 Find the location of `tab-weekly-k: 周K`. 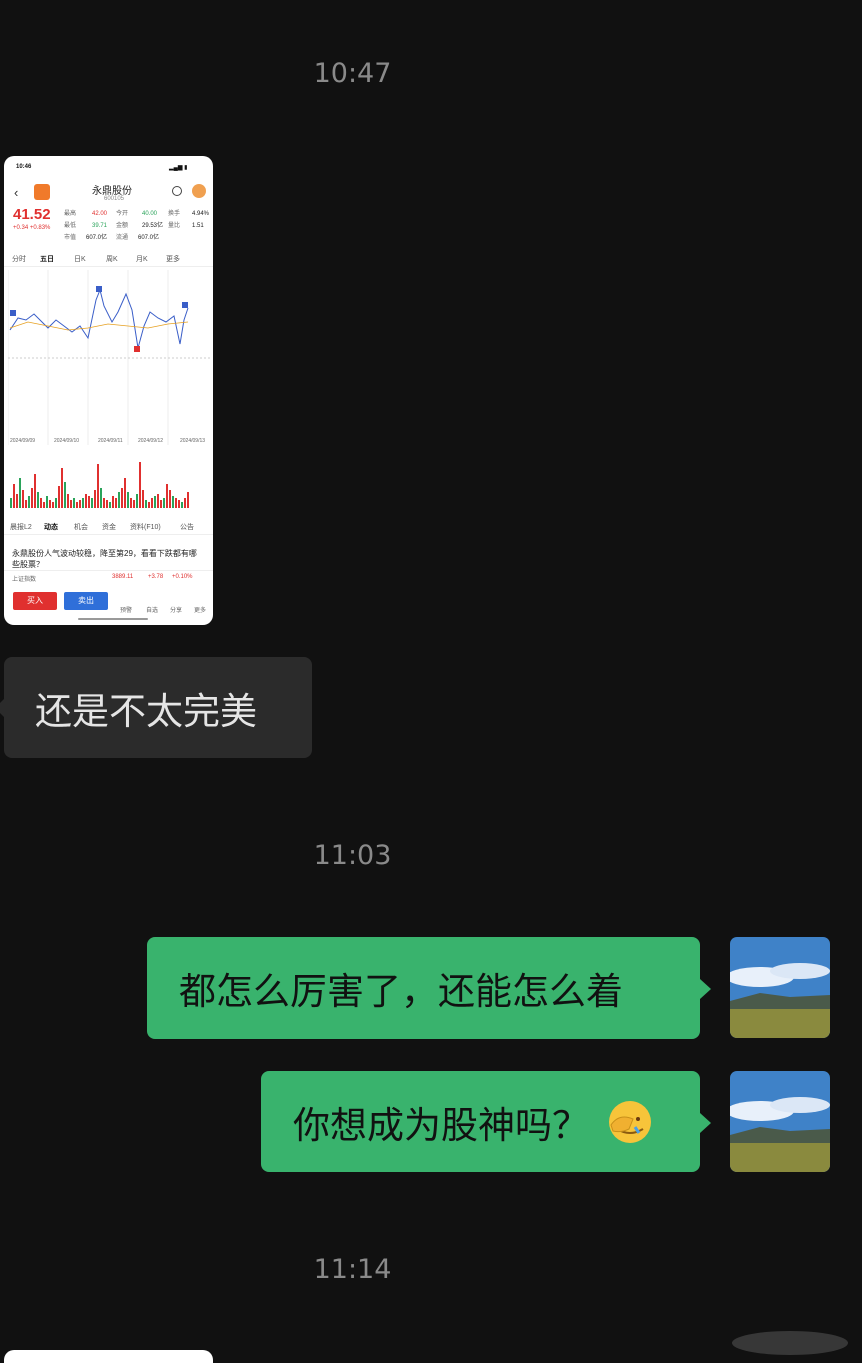

tab-weekly-k: 周K is located at coordinates (112, 259).